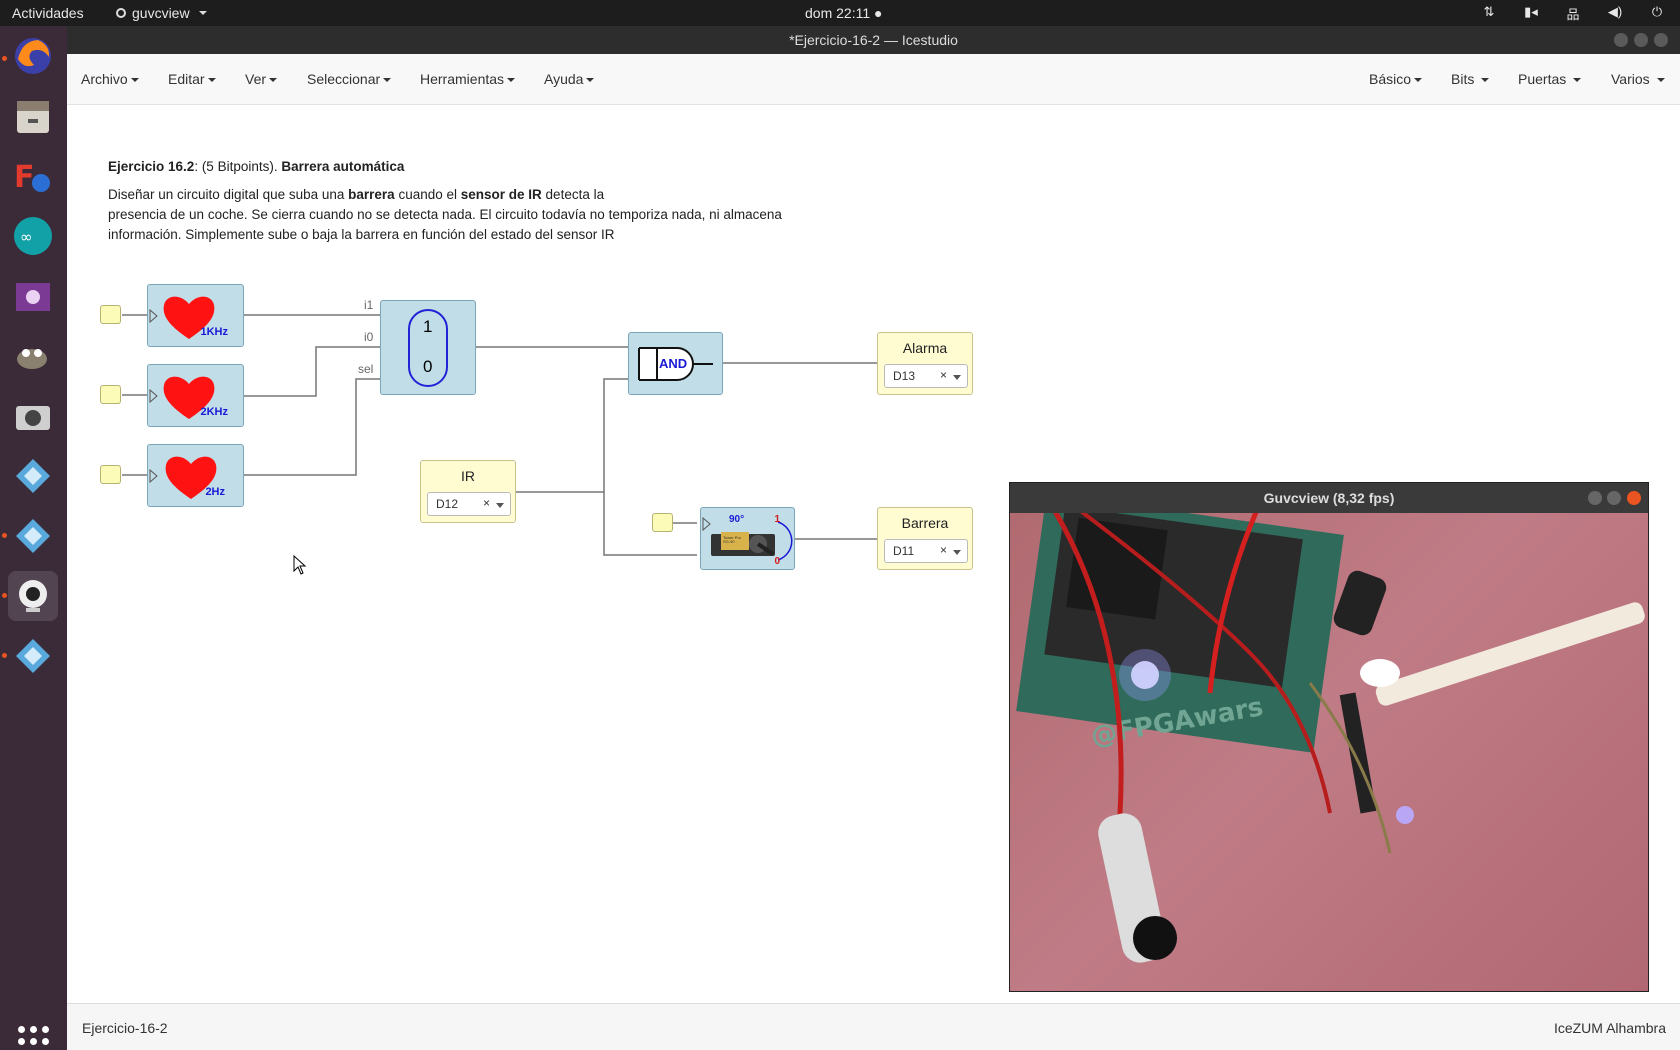  I want to click on and-gate-label: AND, so click(673, 363).